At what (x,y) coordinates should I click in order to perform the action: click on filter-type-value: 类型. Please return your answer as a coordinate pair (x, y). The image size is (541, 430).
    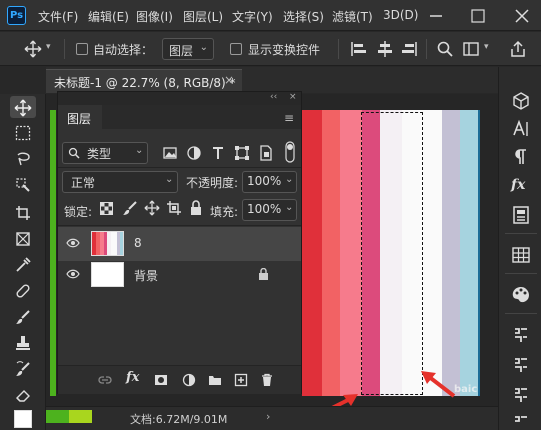
    Looking at the image, I should click on (99, 154).